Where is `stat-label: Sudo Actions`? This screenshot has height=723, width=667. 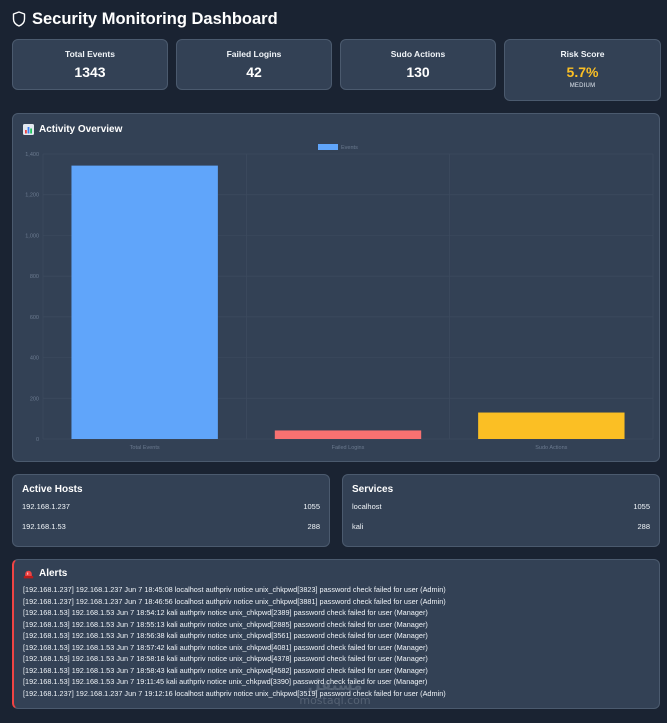
stat-label: Sudo Actions is located at coordinates (418, 54).